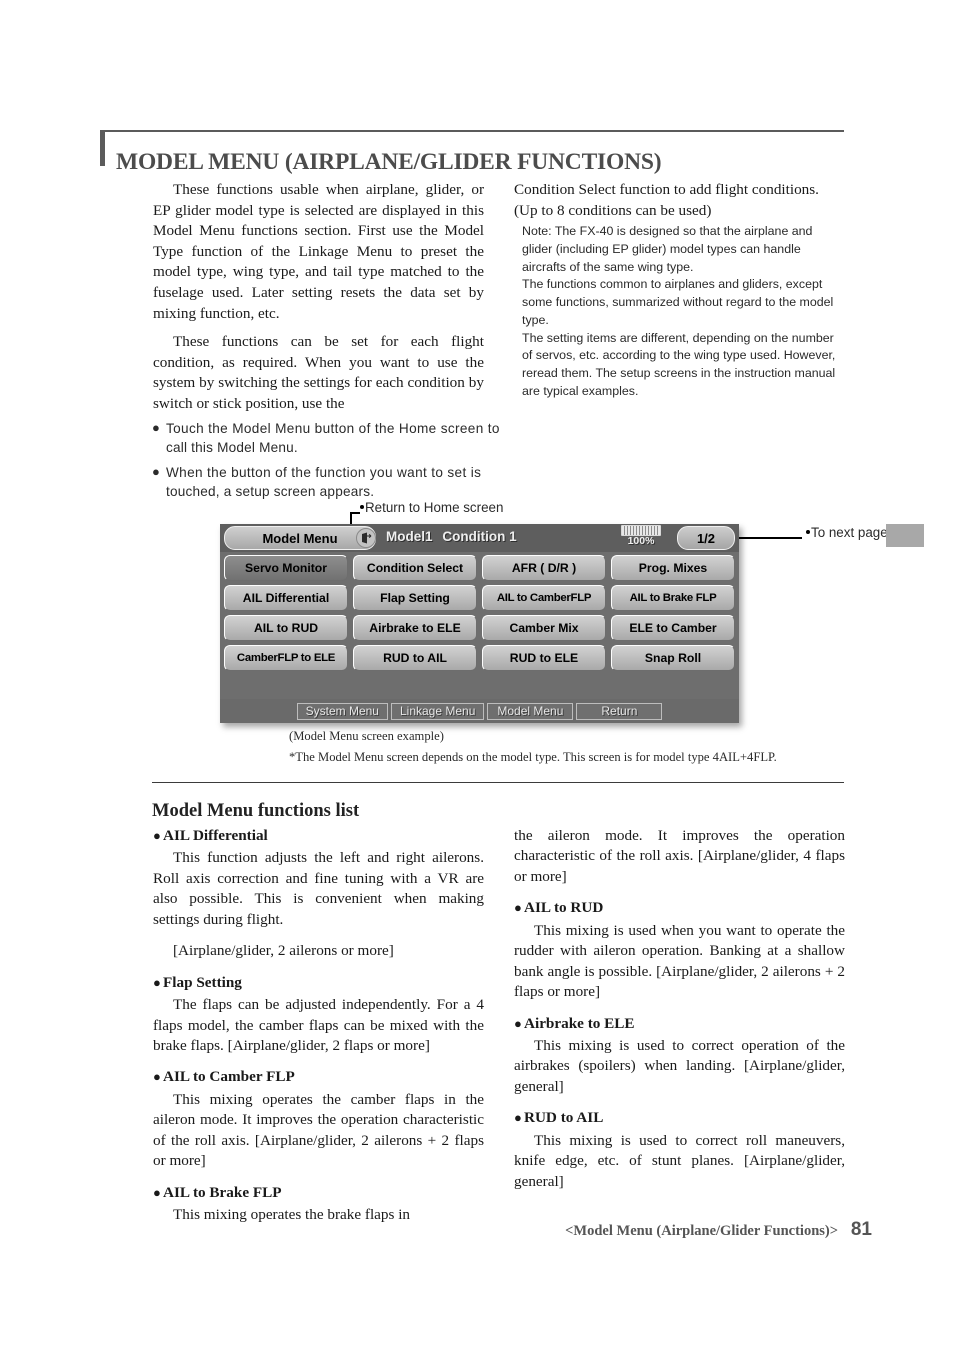 The height and width of the screenshot is (1350, 954). I want to click on function-heading-flap-setting: ● Flap Setting, so click(318, 983).